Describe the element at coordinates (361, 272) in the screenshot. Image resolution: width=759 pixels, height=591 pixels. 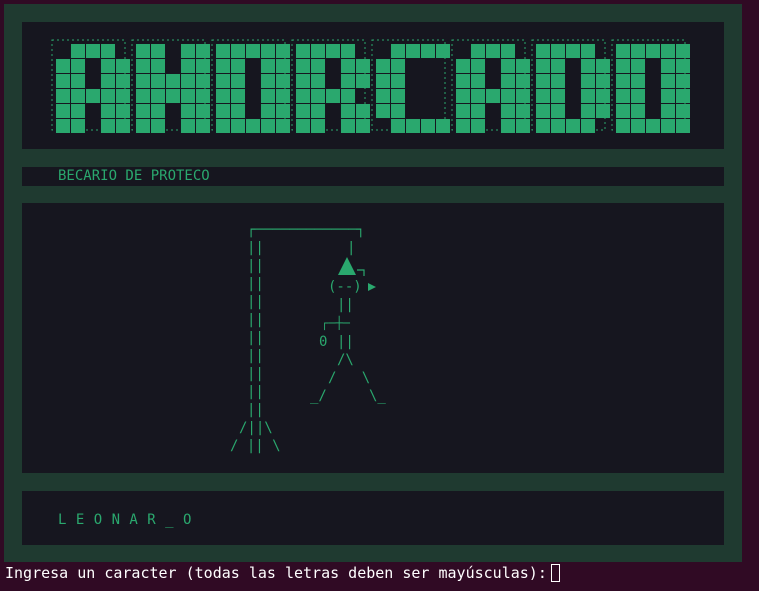
I see `hat-brim-icon` at that location.